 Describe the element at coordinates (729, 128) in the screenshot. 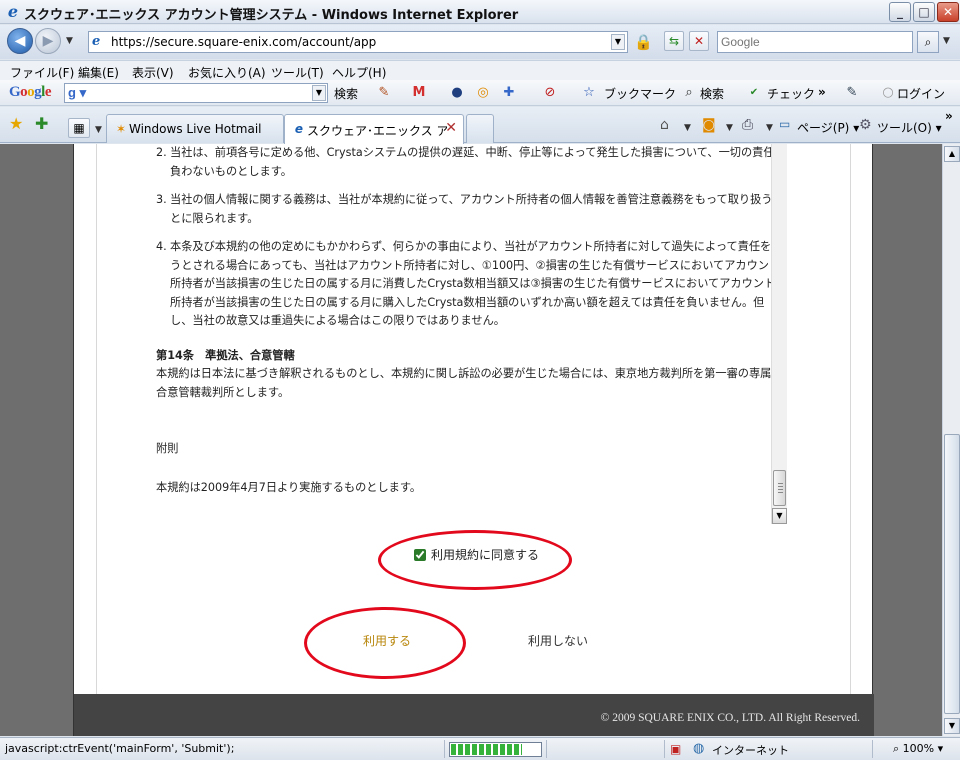

I see `feeds-dropdown-icon: ▼` at that location.